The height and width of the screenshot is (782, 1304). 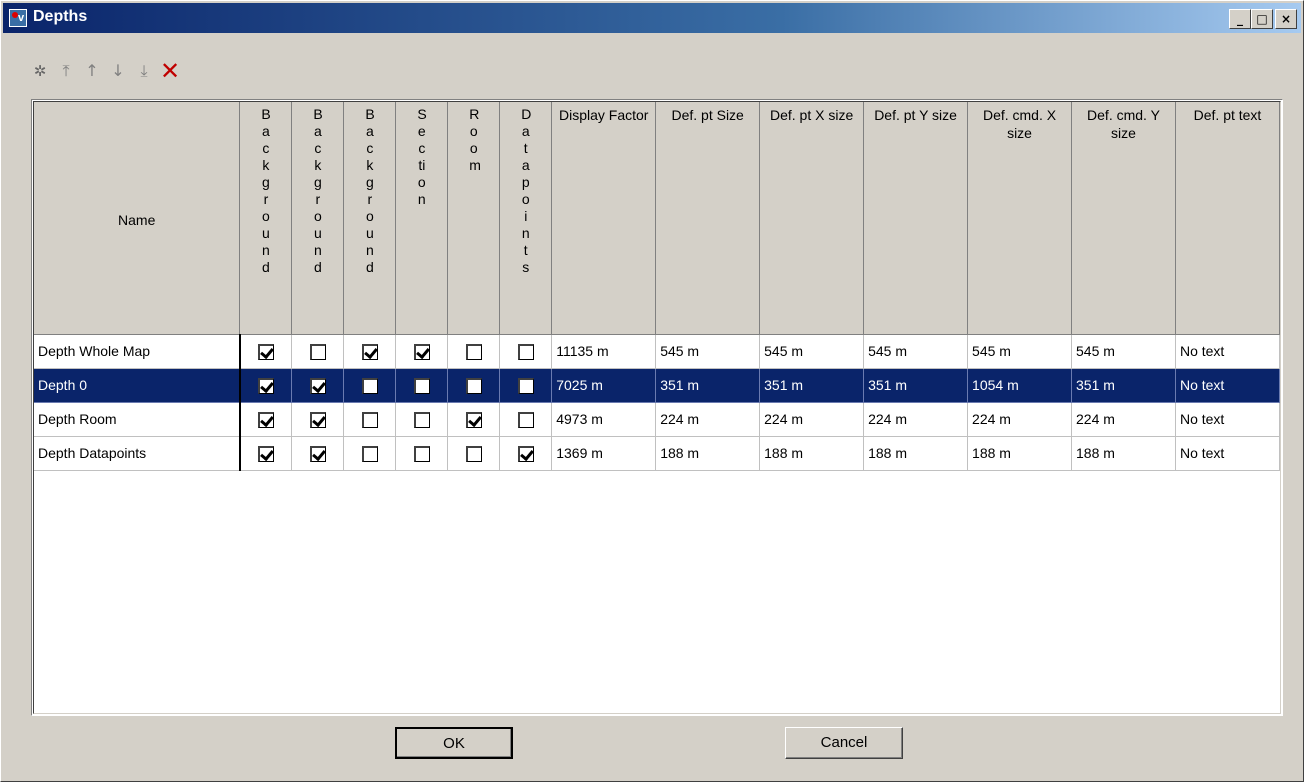 I want to click on cell-name: Depth Room, so click(x=137, y=419).